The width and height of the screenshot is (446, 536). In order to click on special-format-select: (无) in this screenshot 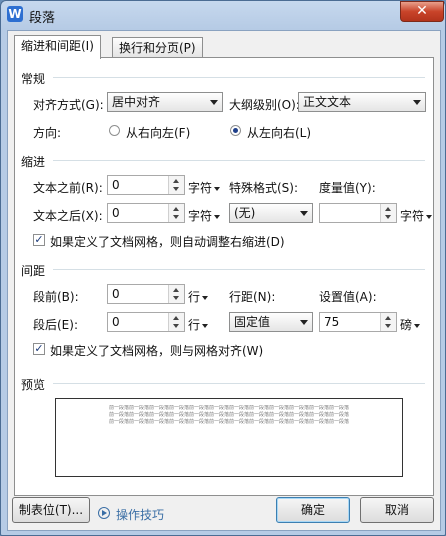, I will do `click(271, 213)`.